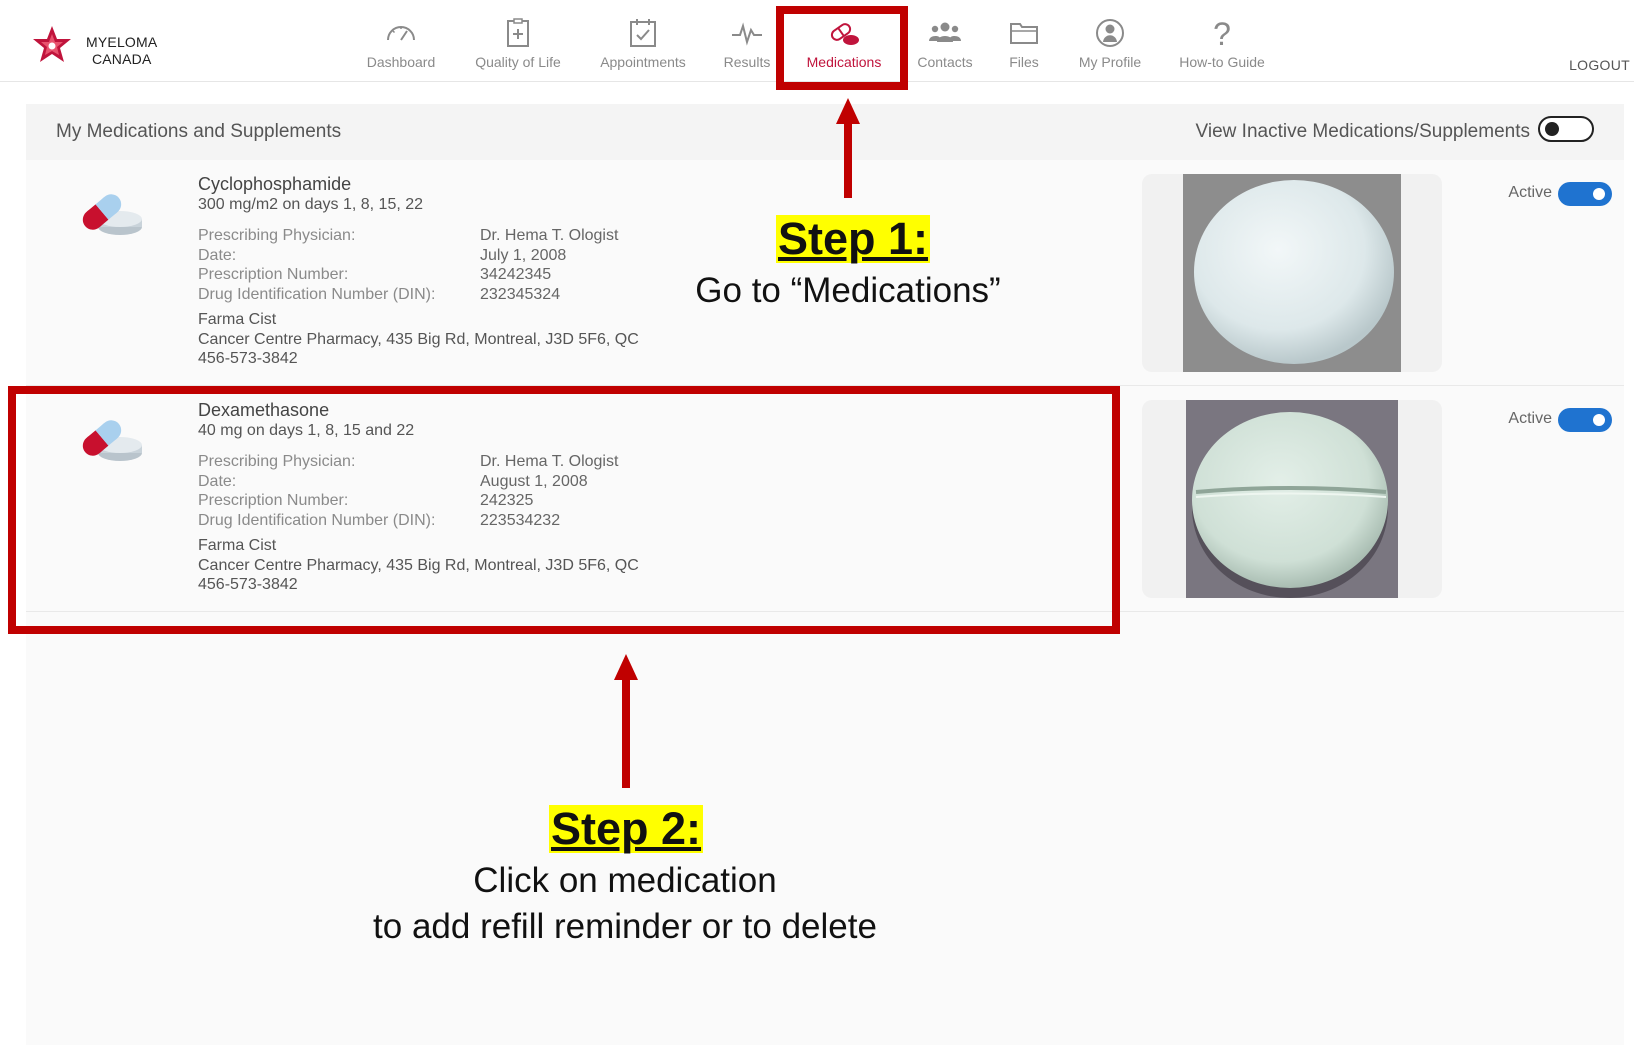 The height and width of the screenshot is (1045, 1634). I want to click on logout-link: LOGOUT, so click(1599, 65).